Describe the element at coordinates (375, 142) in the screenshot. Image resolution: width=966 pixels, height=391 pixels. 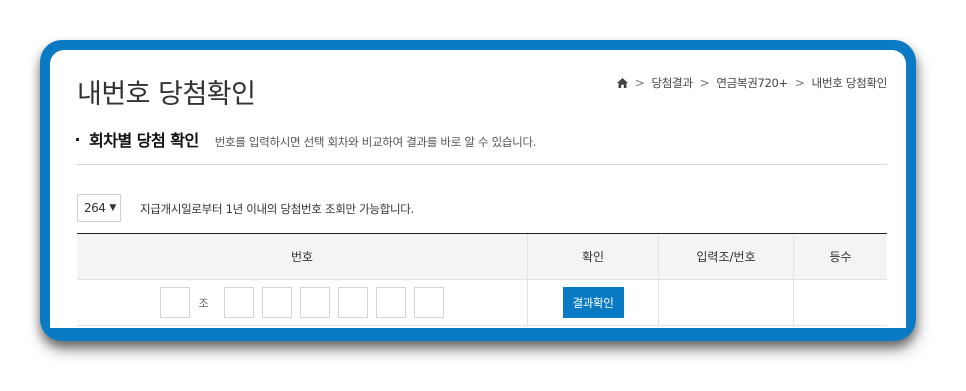
I see `section-description: 번호를 입력하시면 선택 회차와 비교하여 결과를 바로 알 수 있습니다.` at that location.